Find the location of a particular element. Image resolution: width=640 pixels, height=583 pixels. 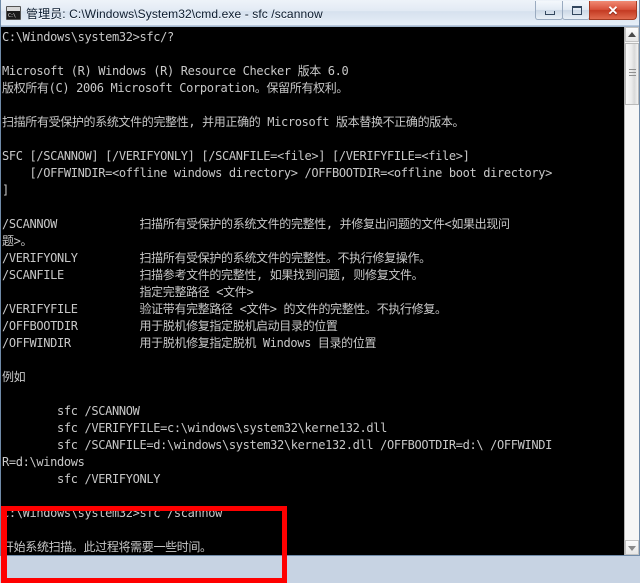

maximize-button is located at coordinates (576, 10).